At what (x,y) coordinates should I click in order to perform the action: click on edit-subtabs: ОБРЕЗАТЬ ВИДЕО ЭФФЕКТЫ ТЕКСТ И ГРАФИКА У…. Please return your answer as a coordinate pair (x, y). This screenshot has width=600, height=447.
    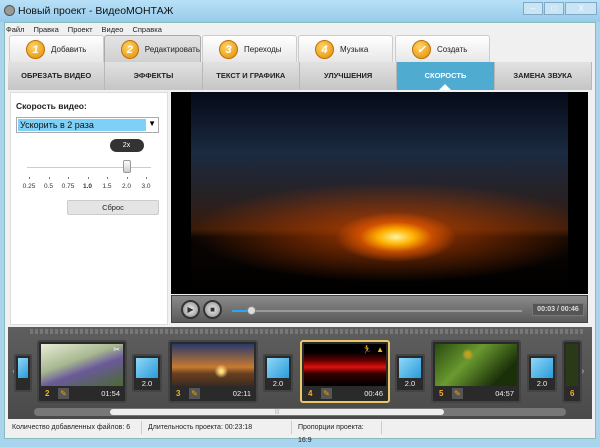
    Looking at the image, I should click on (300, 76).